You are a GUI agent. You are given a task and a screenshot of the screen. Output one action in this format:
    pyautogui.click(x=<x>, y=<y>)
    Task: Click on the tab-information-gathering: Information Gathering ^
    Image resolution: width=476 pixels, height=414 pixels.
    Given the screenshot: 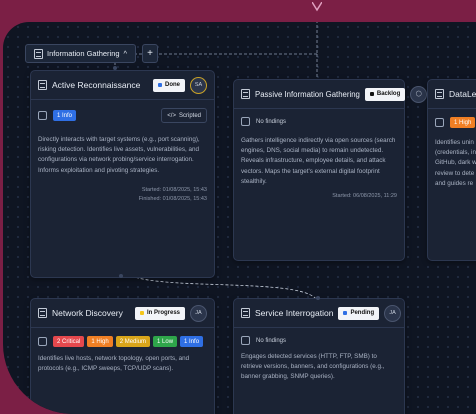 What is the action you would take?
    pyautogui.click(x=81, y=53)
    